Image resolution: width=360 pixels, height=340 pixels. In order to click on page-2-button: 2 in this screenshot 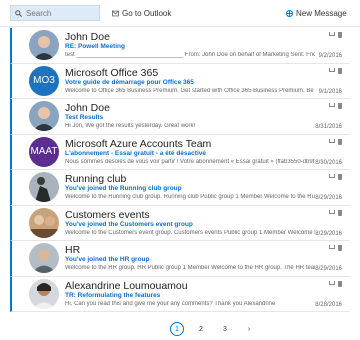, I will do `click(201, 329)`.